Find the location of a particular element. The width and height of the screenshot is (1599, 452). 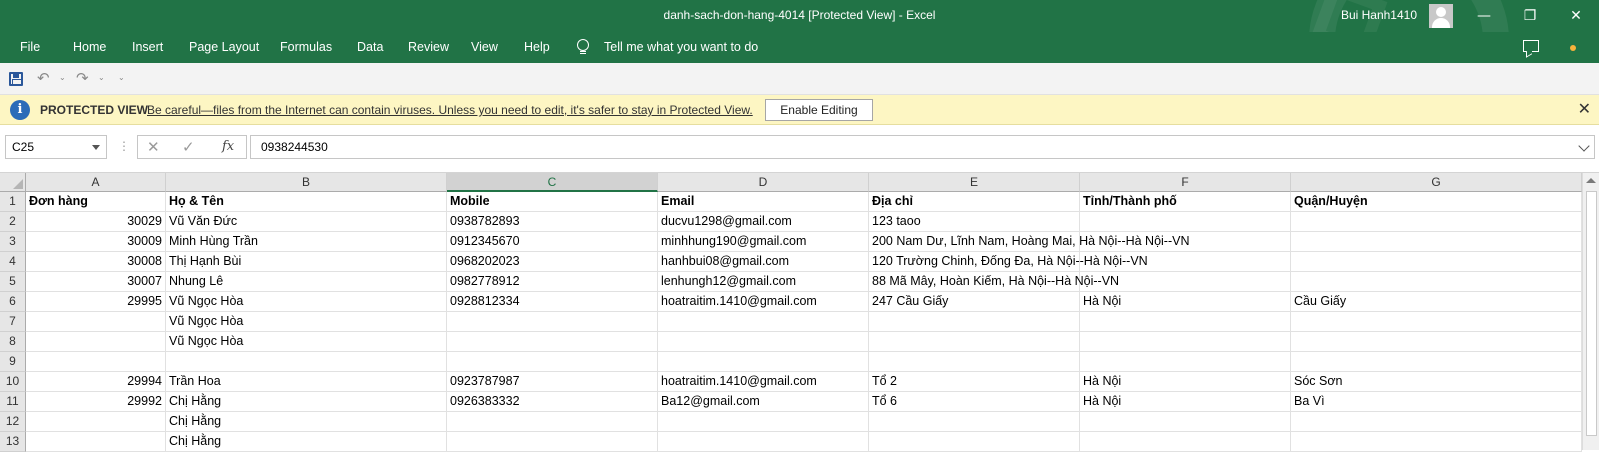

row-header: 9 is located at coordinates (13, 362).